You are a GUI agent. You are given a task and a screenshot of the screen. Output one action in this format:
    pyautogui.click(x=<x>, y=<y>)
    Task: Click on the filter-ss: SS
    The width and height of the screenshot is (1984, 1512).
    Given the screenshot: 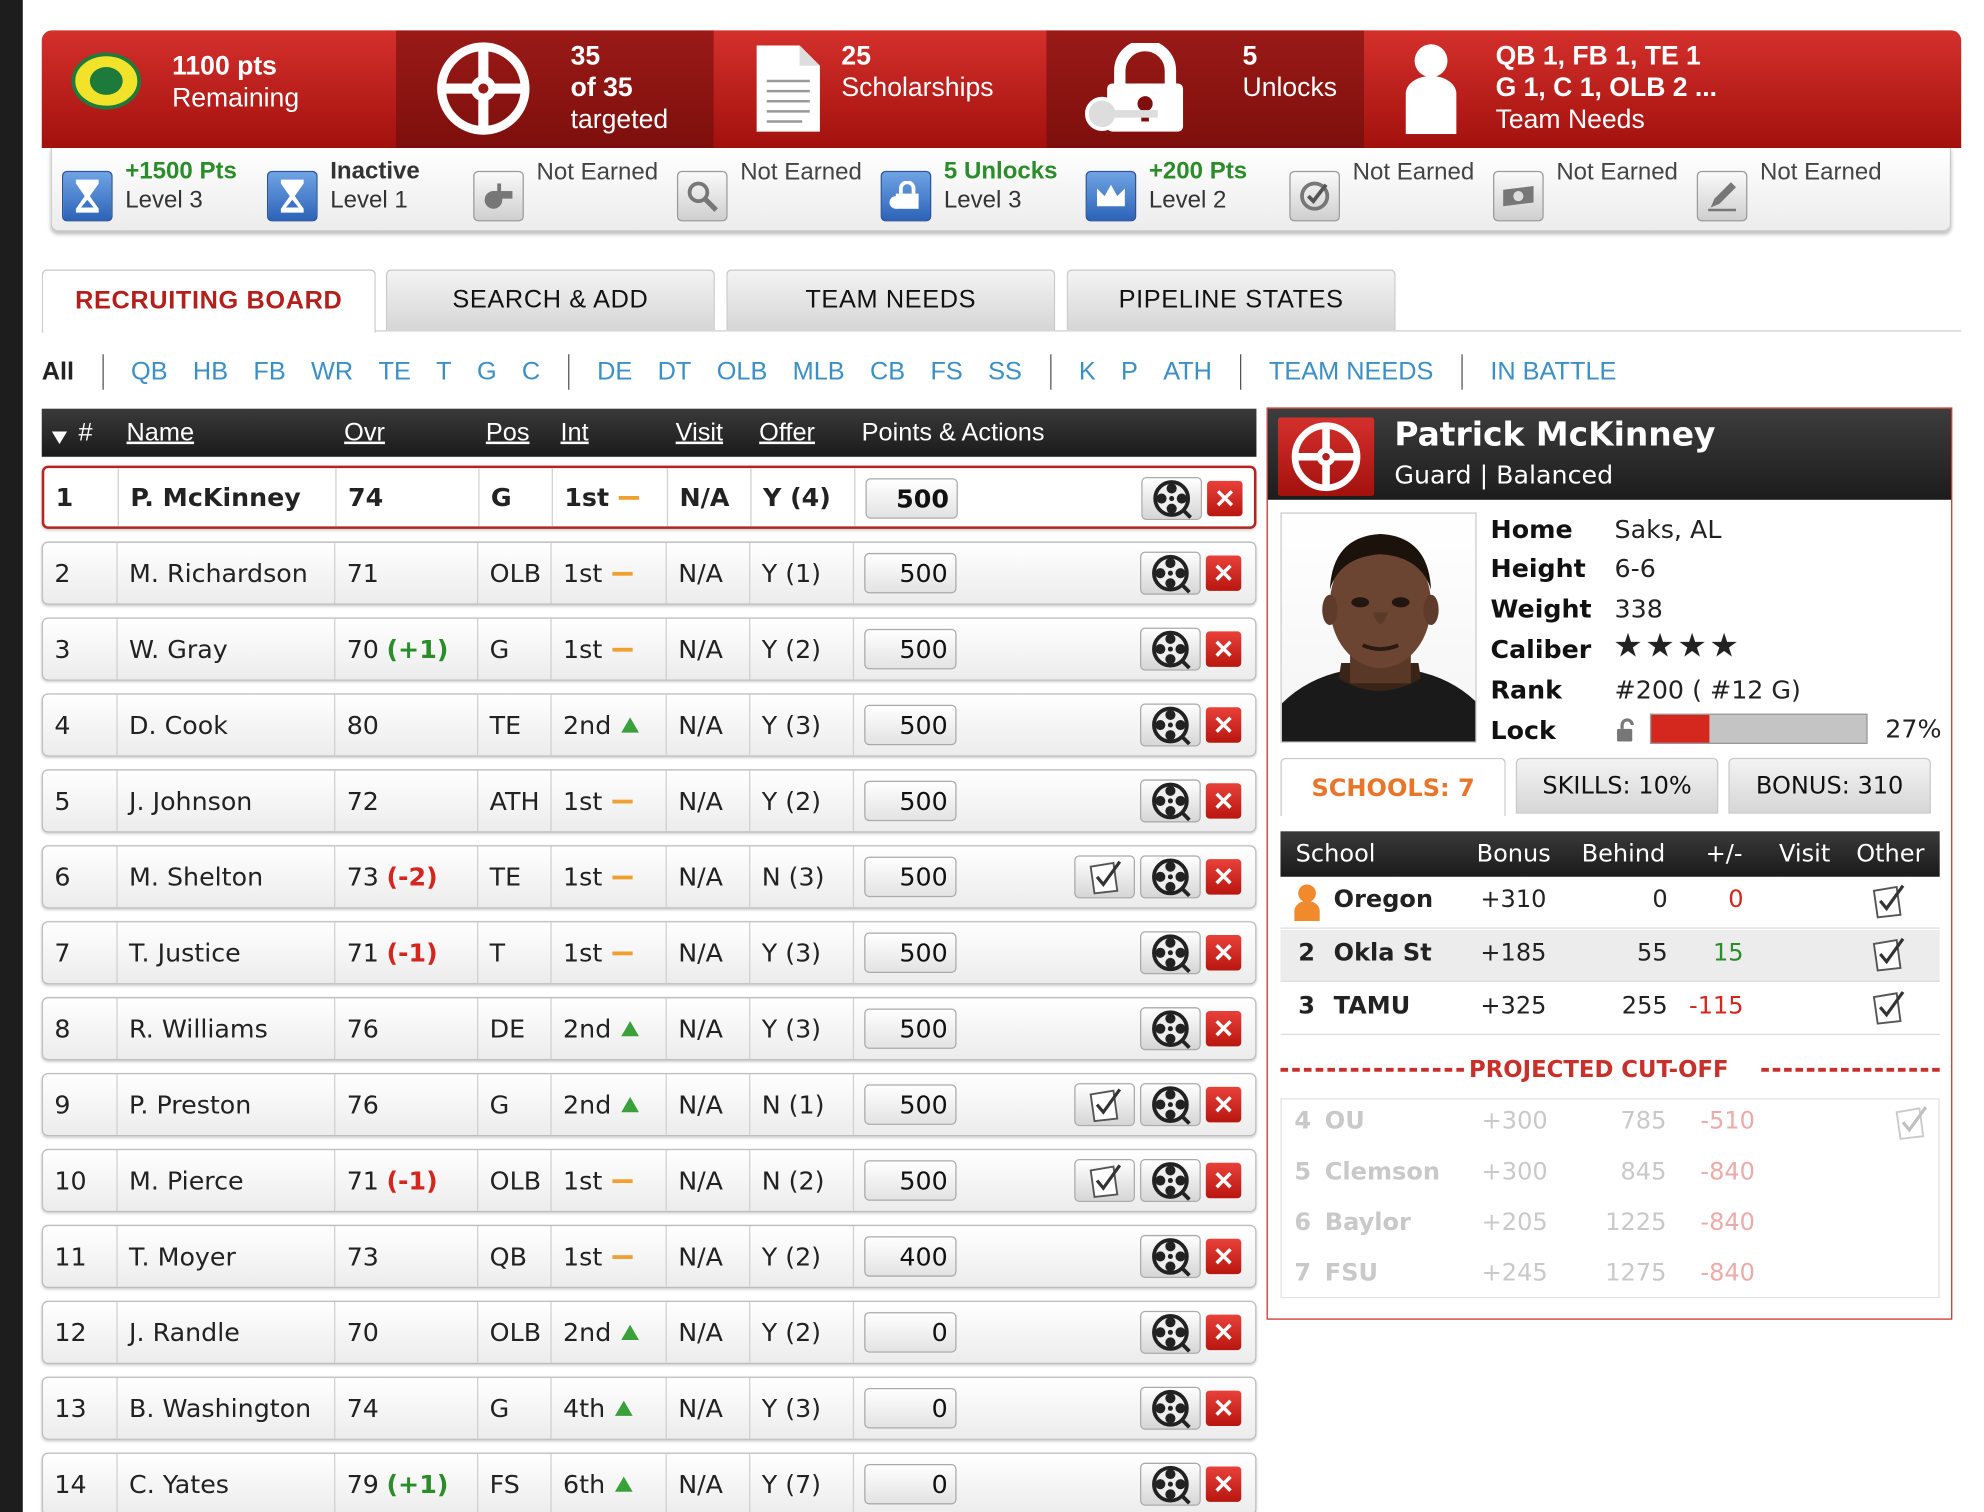 What is the action you would take?
    pyautogui.click(x=1005, y=371)
    